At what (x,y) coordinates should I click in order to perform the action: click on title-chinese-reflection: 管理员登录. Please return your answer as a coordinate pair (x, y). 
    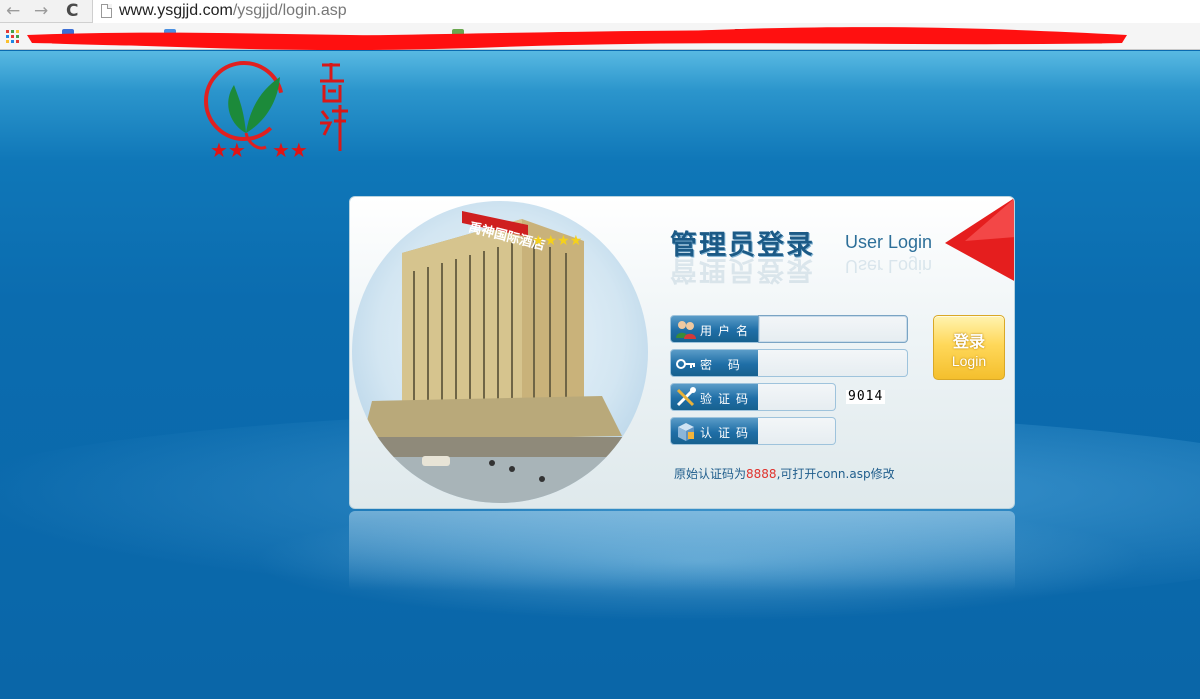
    Looking at the image, I should click on (742, 269).